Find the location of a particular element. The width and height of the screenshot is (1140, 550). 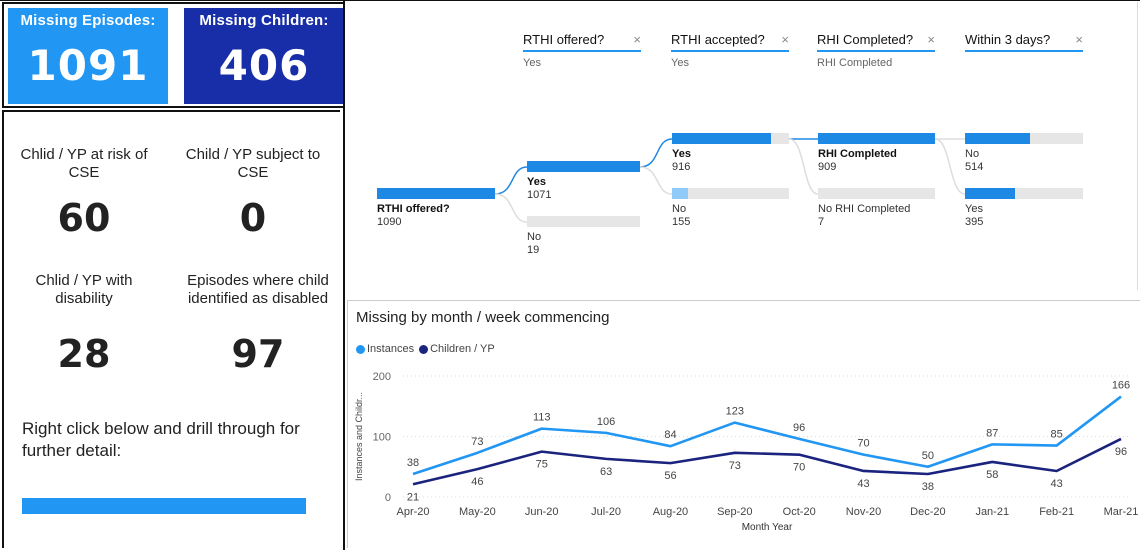

metric-episodes-disabled-value: 97 is located at coordinates (258, 354).